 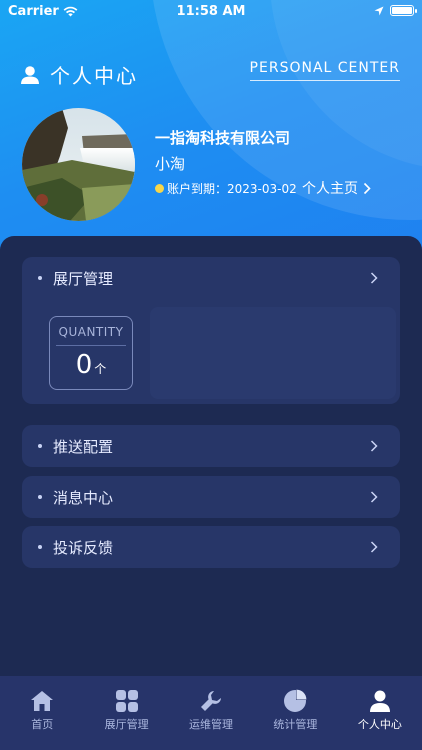 I want to click on avatar-image, so click(x=78, y=164).